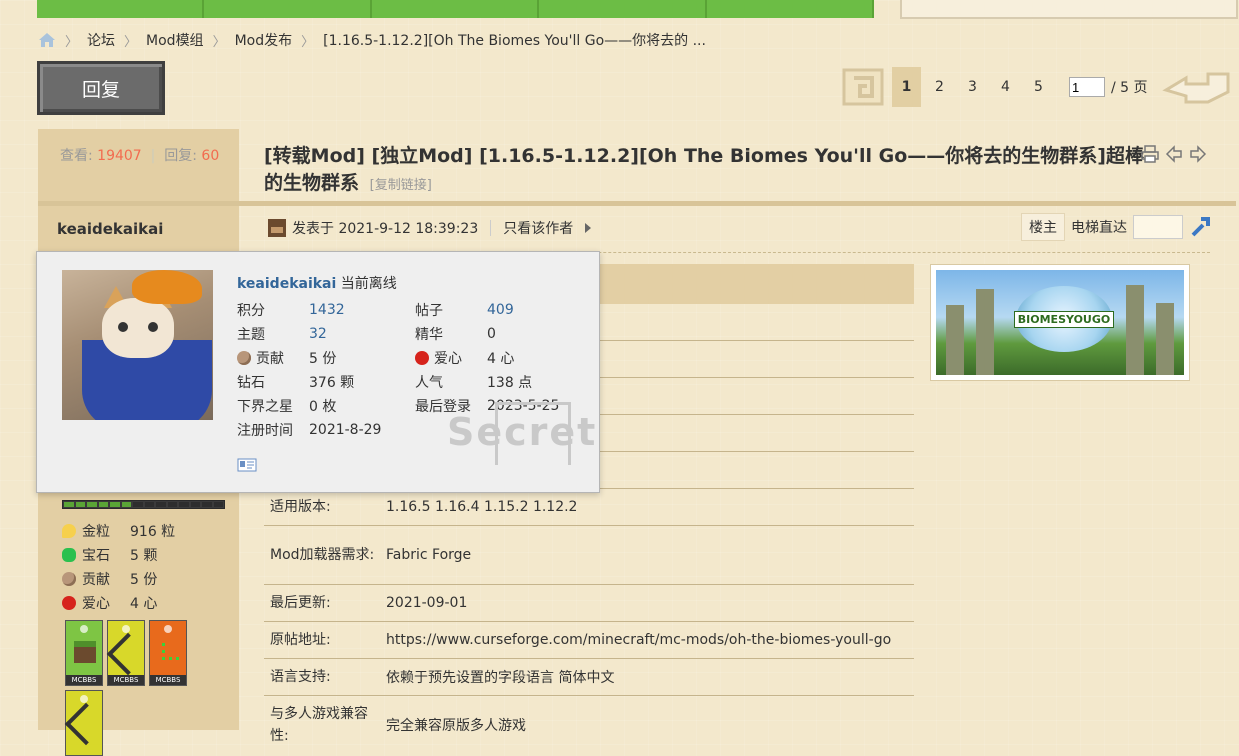 This screenshot has height=756, width=1239. Describe the element at coordinates (143, 504) in the screenshot. I see `level-progress-bar` at that location.